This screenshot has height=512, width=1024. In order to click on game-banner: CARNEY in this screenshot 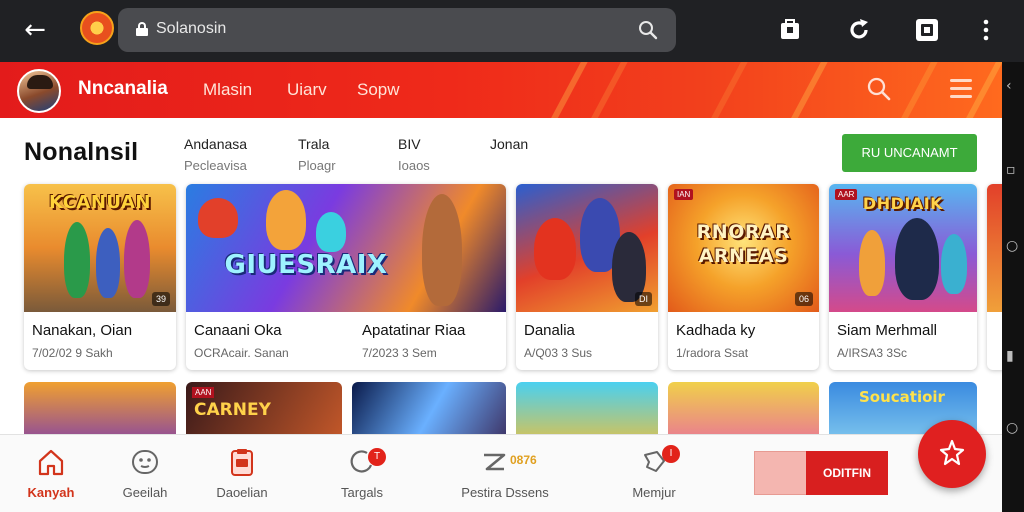, I will do `click(232, 410)`.